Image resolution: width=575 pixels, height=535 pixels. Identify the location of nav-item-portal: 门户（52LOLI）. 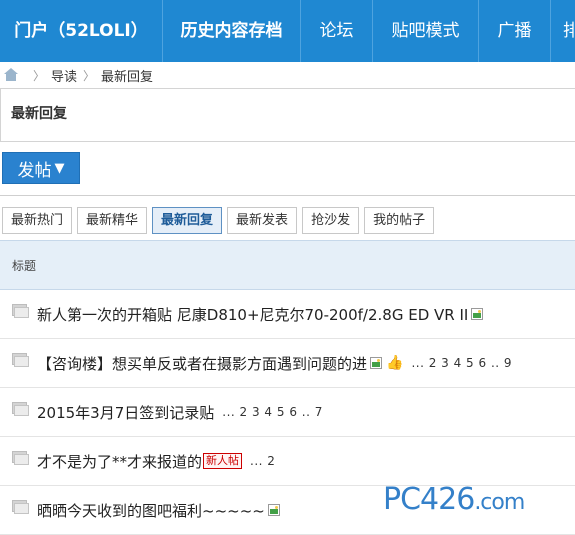
(81, 31).